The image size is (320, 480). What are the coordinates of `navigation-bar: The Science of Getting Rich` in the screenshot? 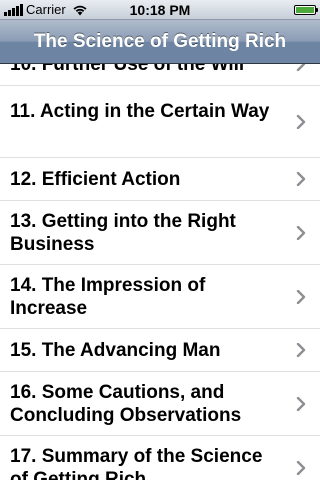 It's located at (160, 42).